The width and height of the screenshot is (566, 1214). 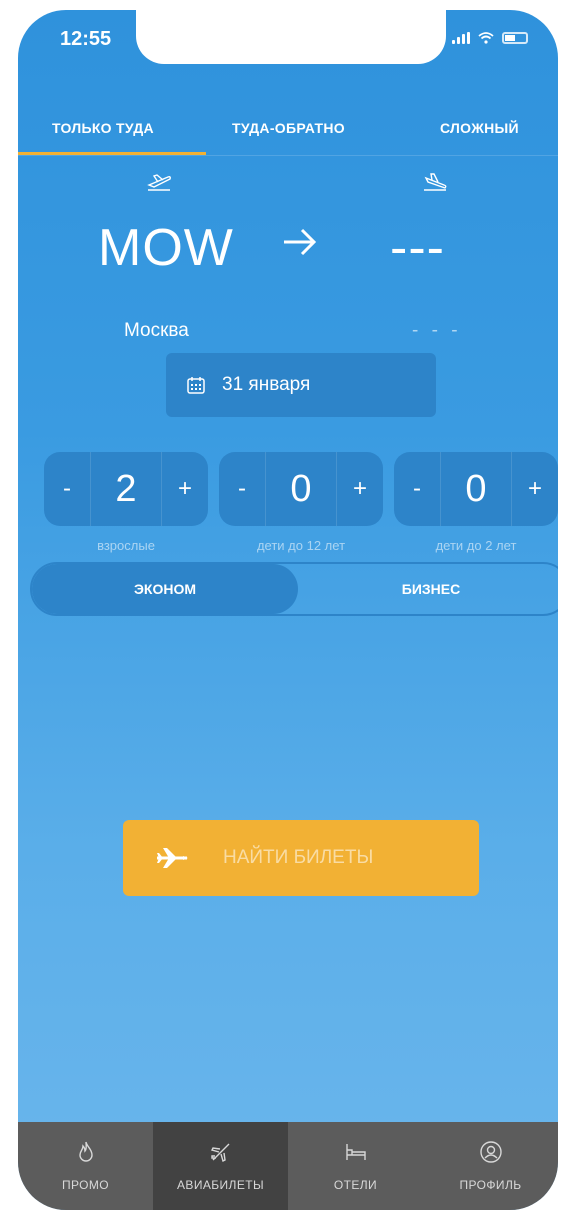 What do you see at coordinates (112, 153) in the screenshot?
I see `active-tab-indicator` at bounding box center [112, 153].